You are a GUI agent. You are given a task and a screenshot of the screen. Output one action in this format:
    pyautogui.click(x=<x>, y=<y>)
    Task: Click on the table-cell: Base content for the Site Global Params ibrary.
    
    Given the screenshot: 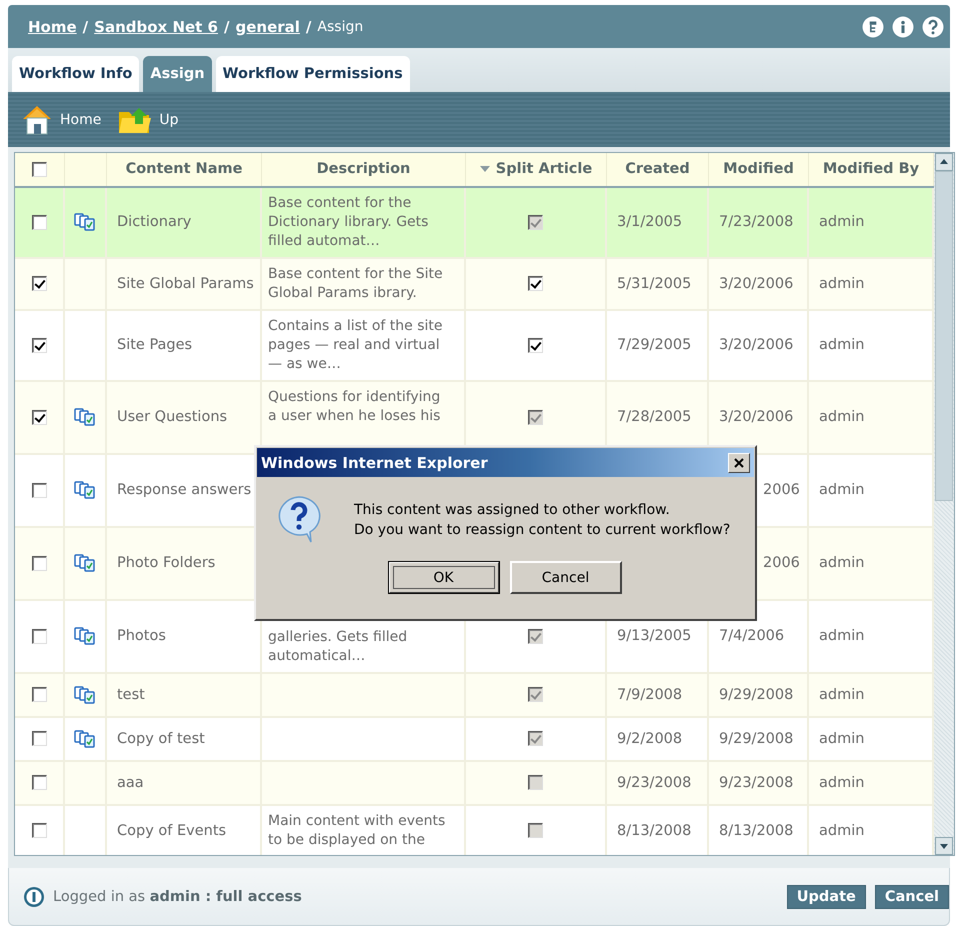 What is the action you would take?
    pyautogui.click(x=355, y=283)
    